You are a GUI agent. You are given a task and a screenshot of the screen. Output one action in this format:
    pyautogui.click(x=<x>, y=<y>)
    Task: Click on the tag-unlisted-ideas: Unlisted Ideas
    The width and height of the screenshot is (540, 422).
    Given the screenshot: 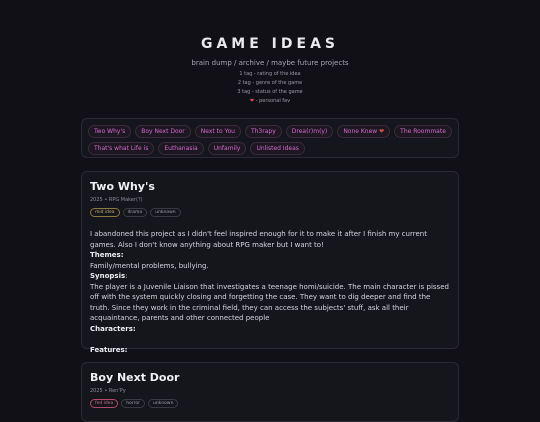 What is the action you would take?
    pyautogui.click(x=277, y=148)
    